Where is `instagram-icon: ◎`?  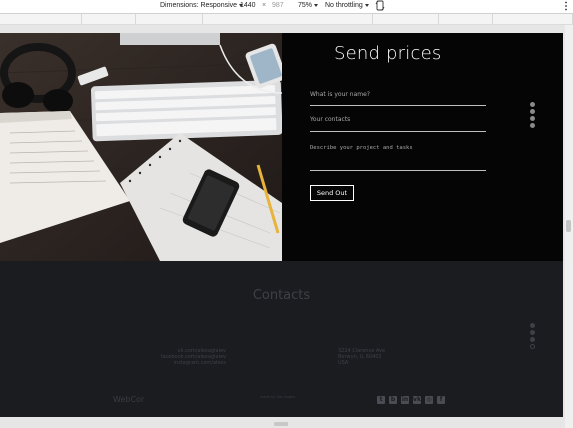
instagram-icon: ◎ is located at coordinates (429, 400).